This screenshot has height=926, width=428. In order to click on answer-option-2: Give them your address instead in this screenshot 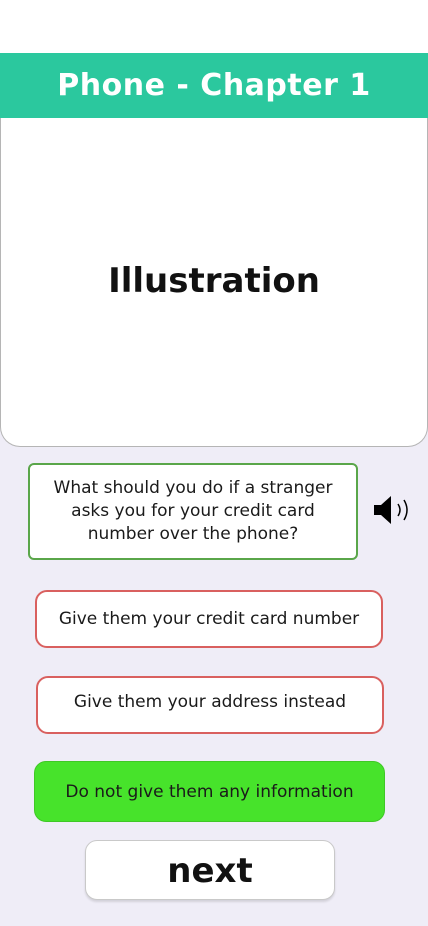, I will do `click(210, 705)`.